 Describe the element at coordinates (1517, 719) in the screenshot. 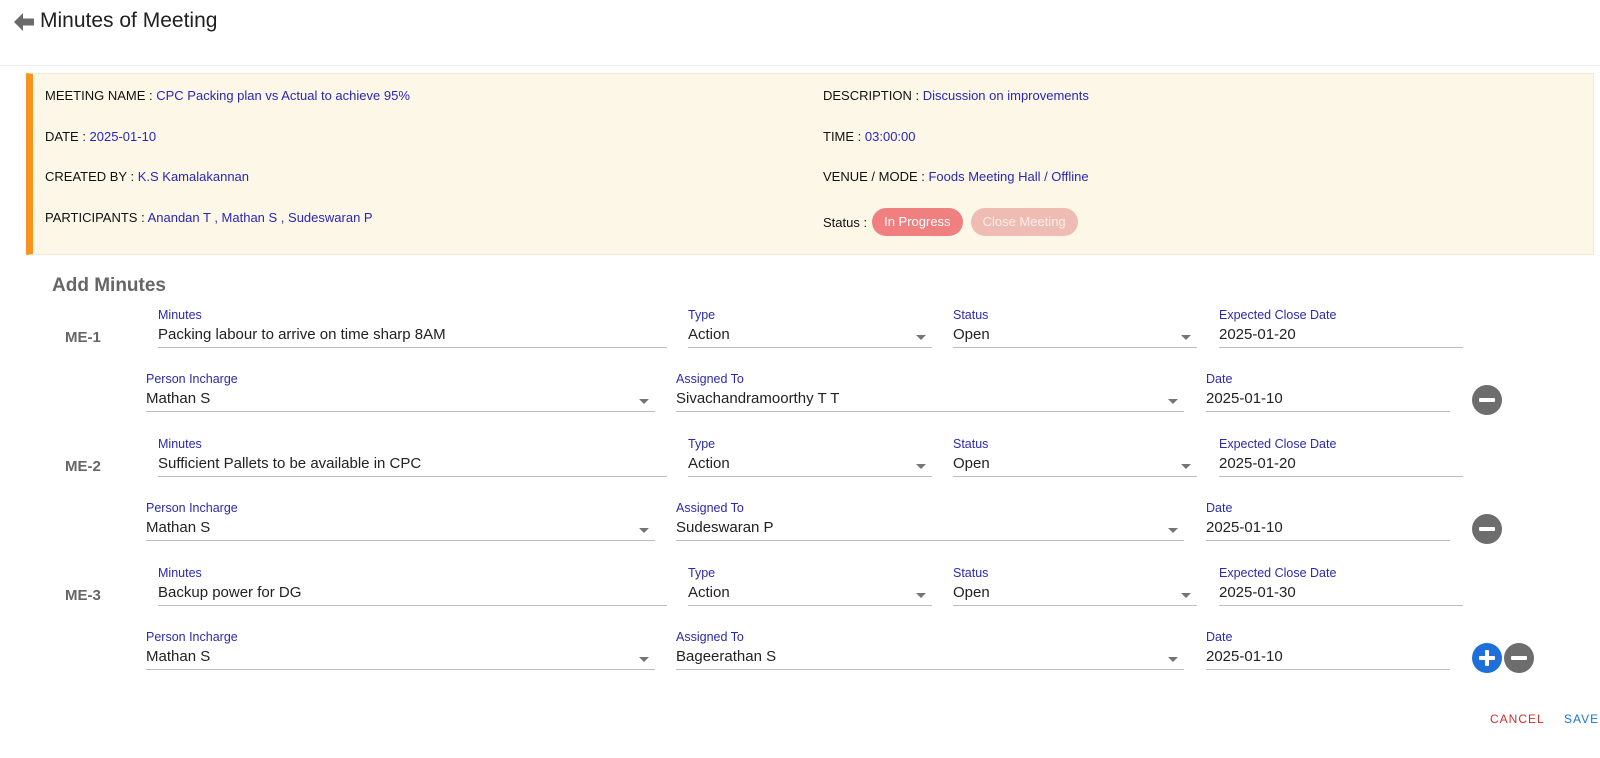

I see `cancel-button: CANCEL` at that location.